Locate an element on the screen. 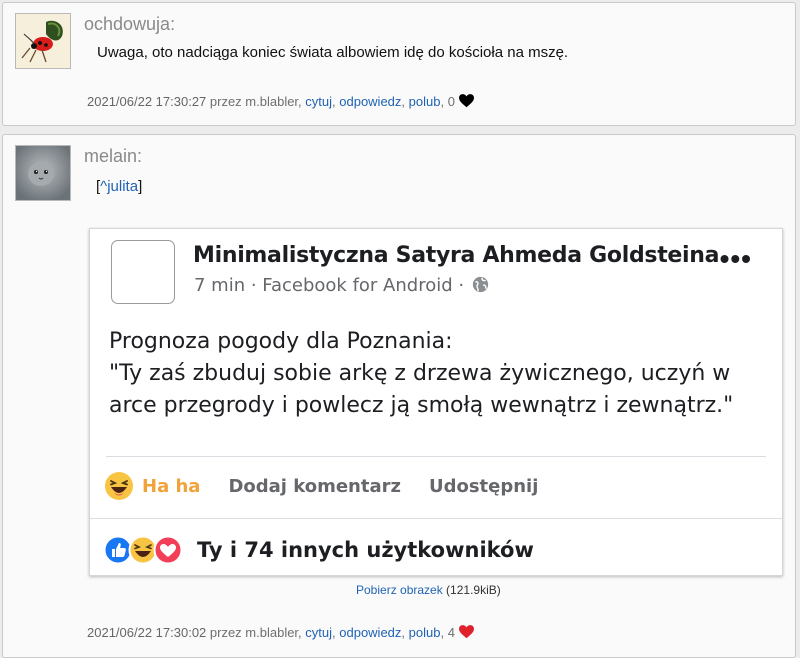 The width and height of the screenshot is (800, 658). comment-button: Dodaj komentarz is located at coordinates (314, 486).